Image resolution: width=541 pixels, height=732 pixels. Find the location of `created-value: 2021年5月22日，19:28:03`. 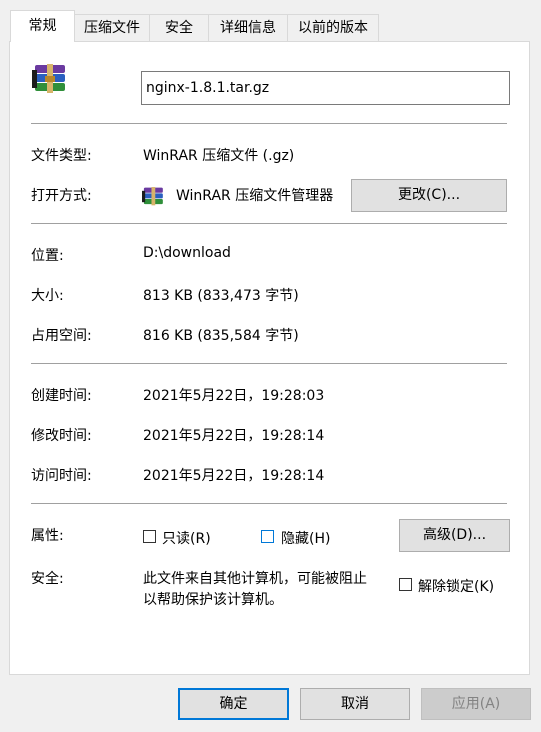

created-value: 2021年5月22日，19:28:03 is located at coordinates (234, 396).